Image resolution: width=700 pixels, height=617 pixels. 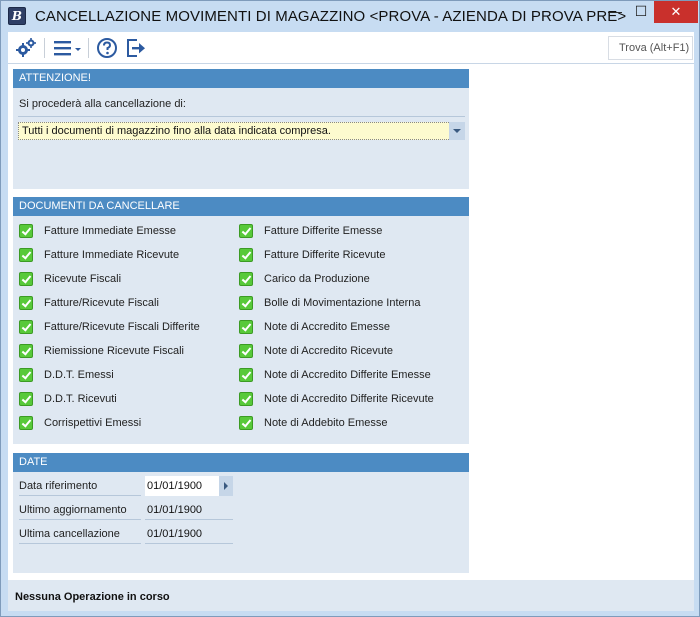 I want to click on data-riferimento-value: 01/01/1900, so click(x=175, y=486).